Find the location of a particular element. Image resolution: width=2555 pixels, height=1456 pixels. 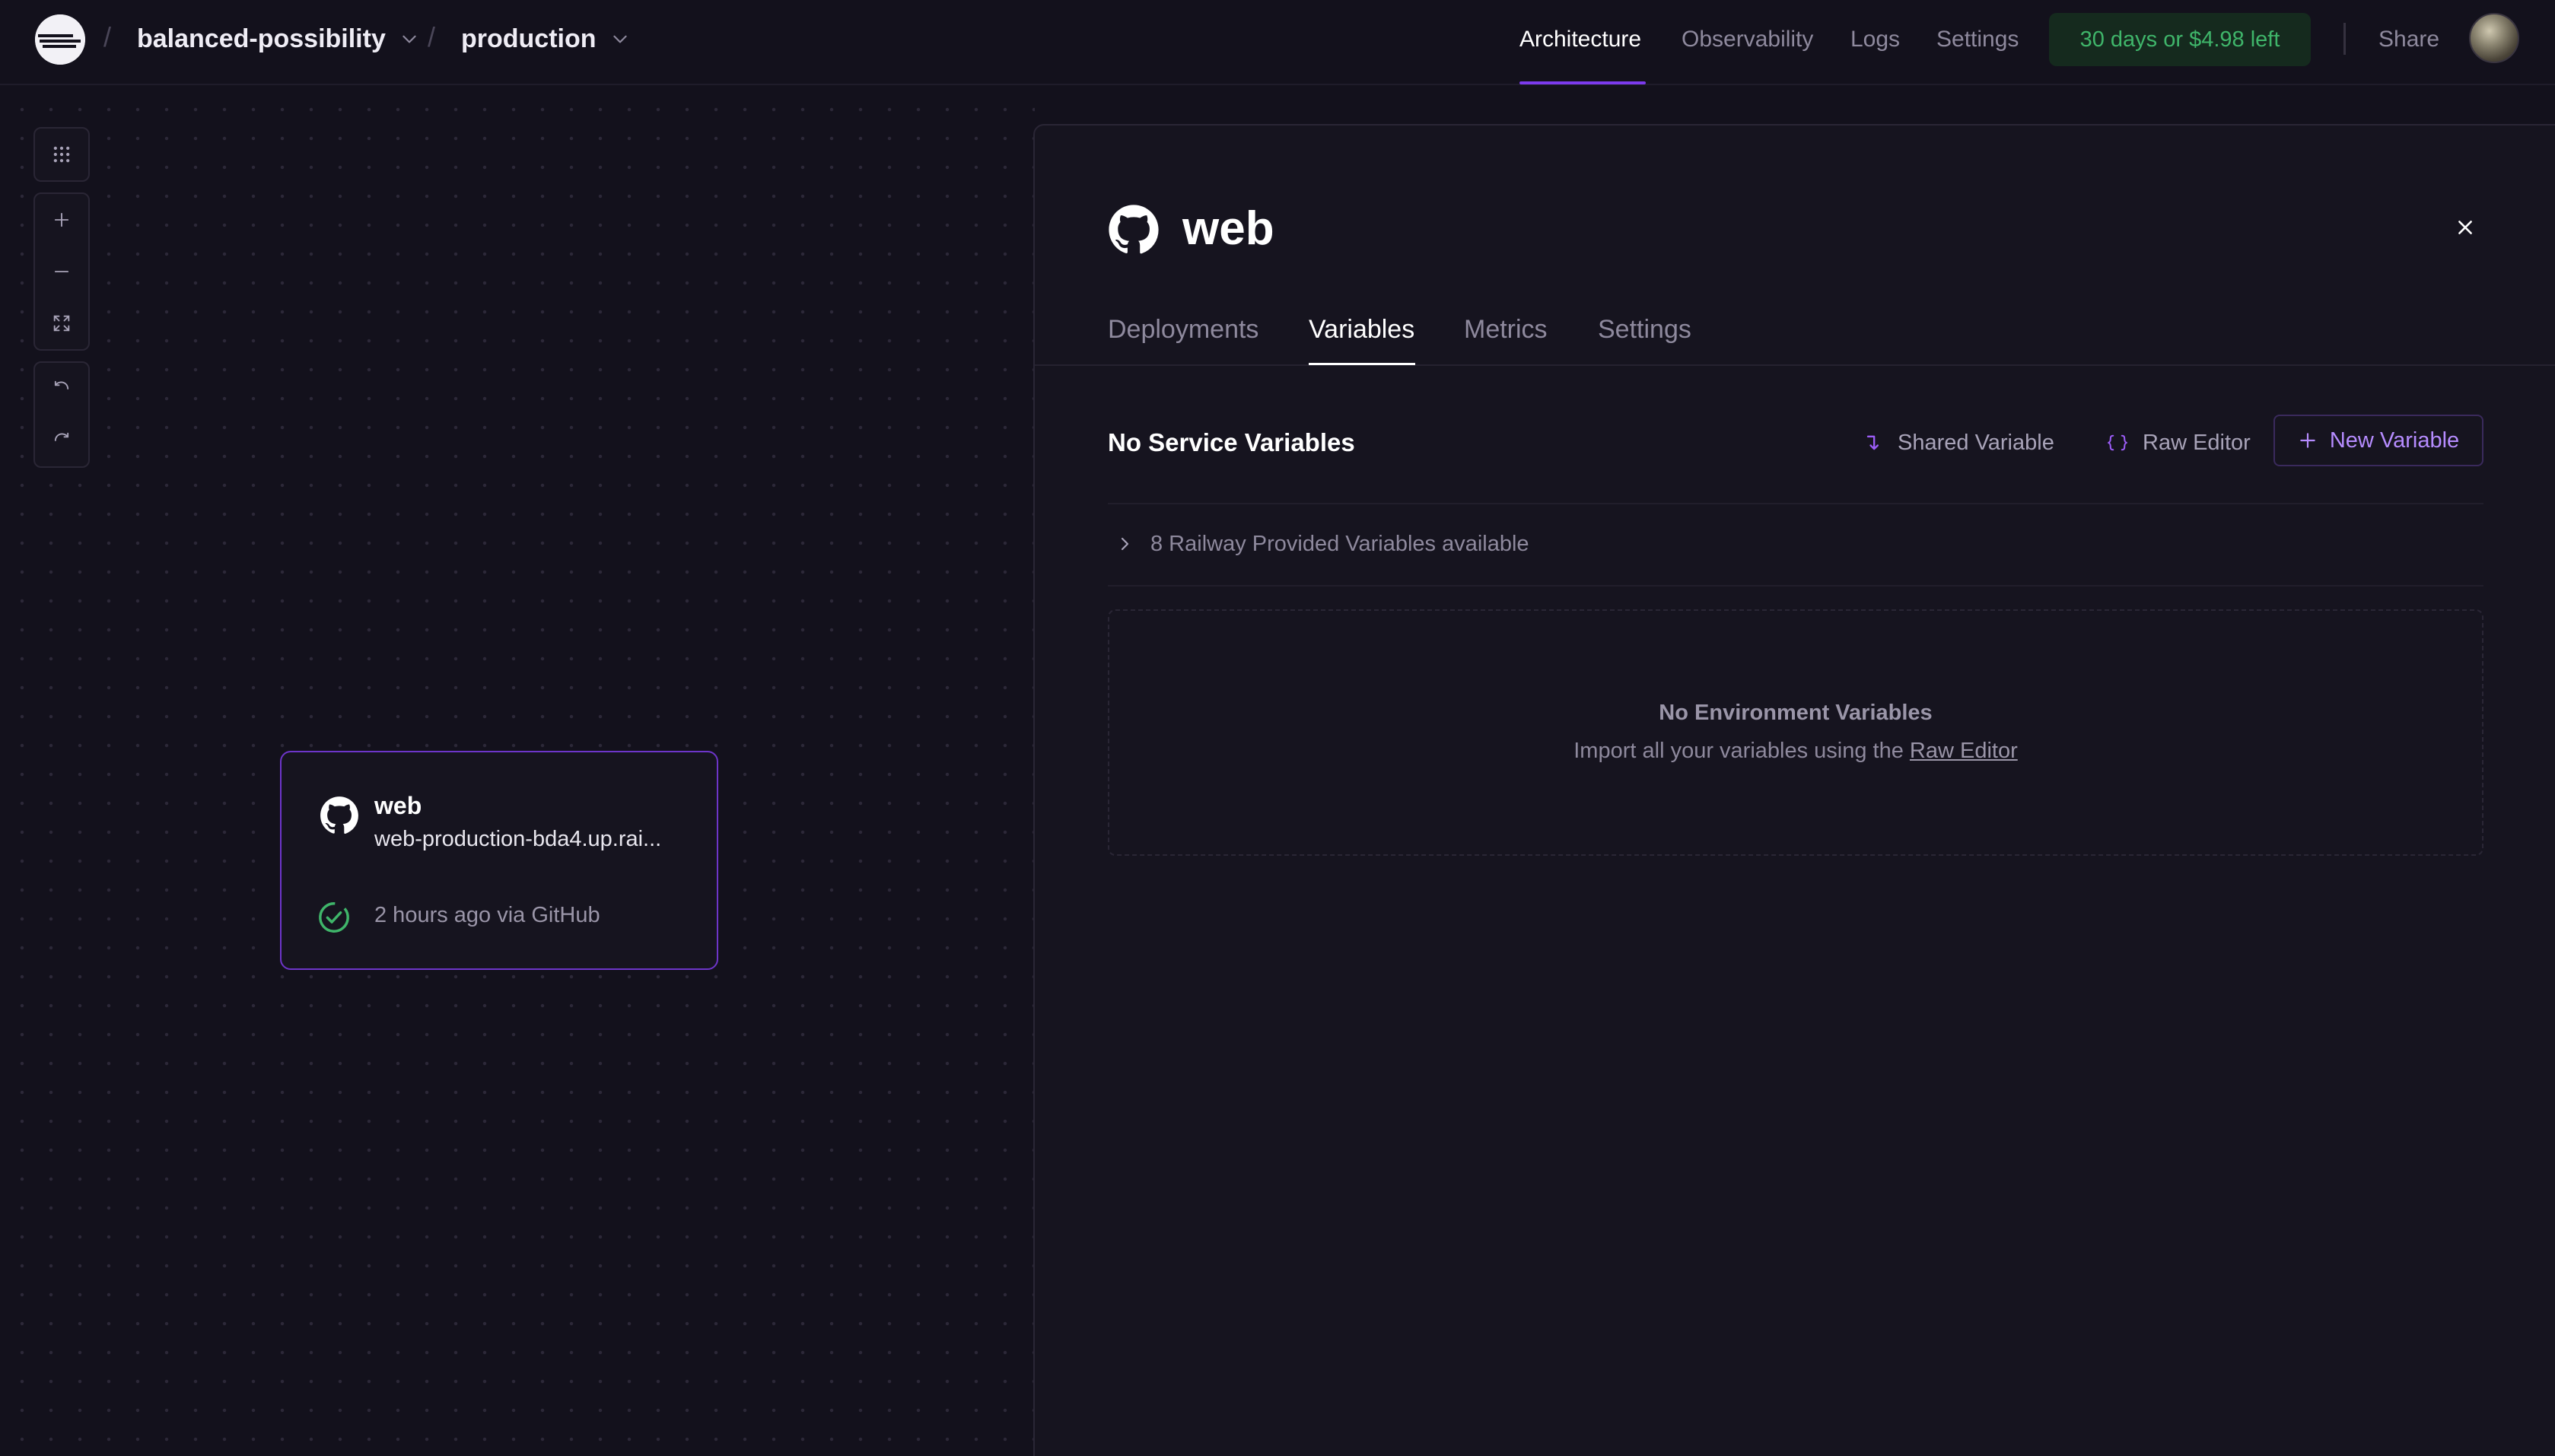

environment-selector: production is located at coordinates (546, 38).